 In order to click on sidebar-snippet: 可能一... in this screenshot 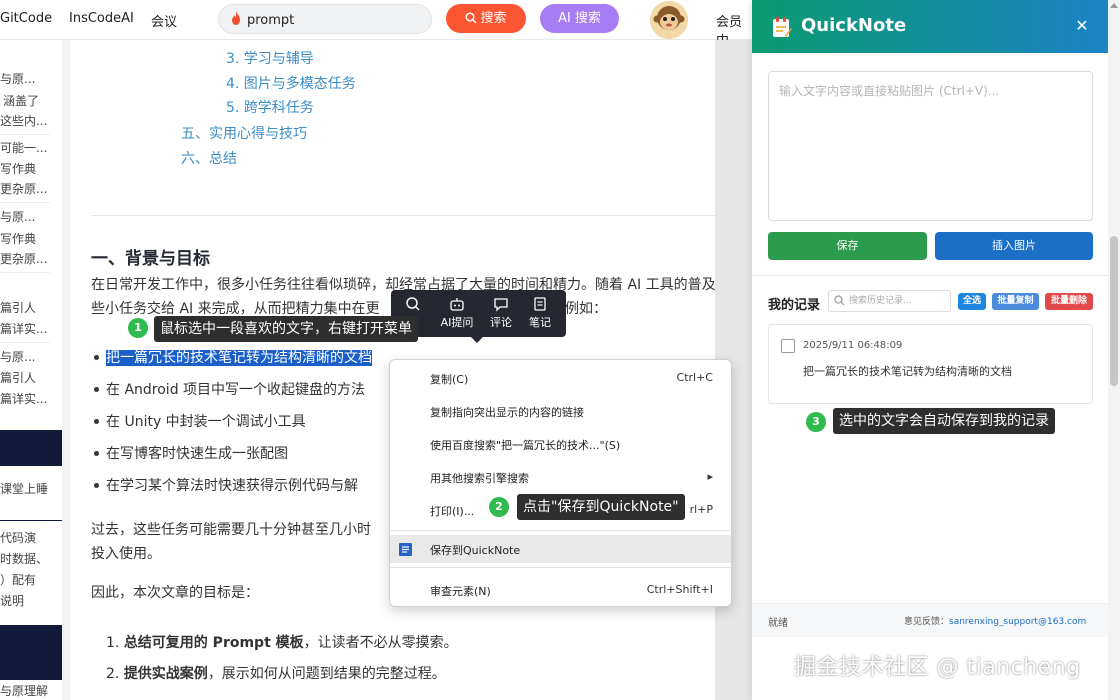, I will do `click(25, 148)`.